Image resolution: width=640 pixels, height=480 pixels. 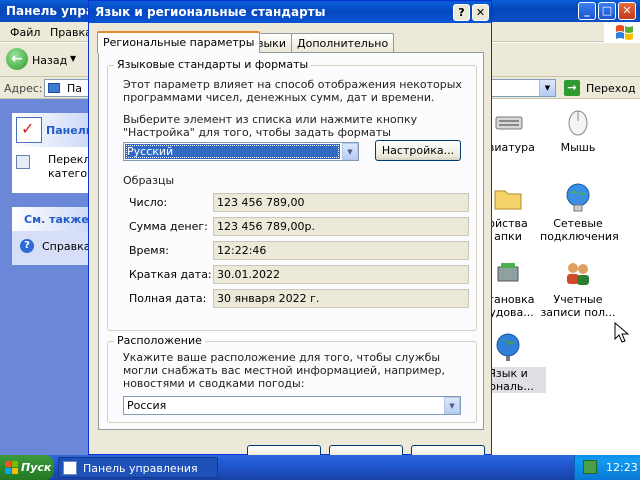 I want to click on dialog-titlebar: Язык и региональные стандарты, so click(x=290, y=12).